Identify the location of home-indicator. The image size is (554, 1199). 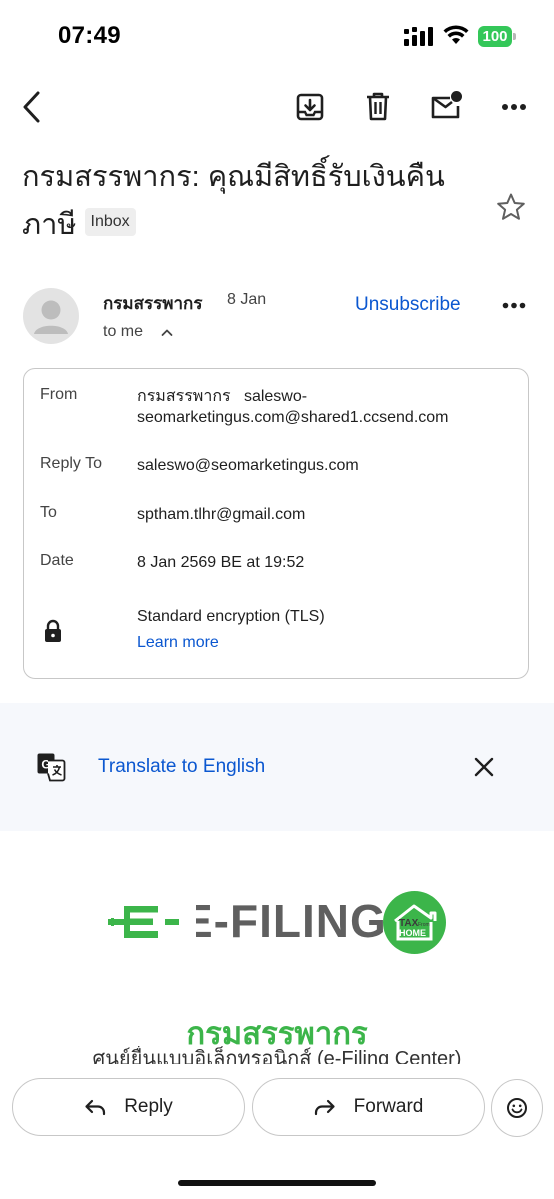
(277, 1183).